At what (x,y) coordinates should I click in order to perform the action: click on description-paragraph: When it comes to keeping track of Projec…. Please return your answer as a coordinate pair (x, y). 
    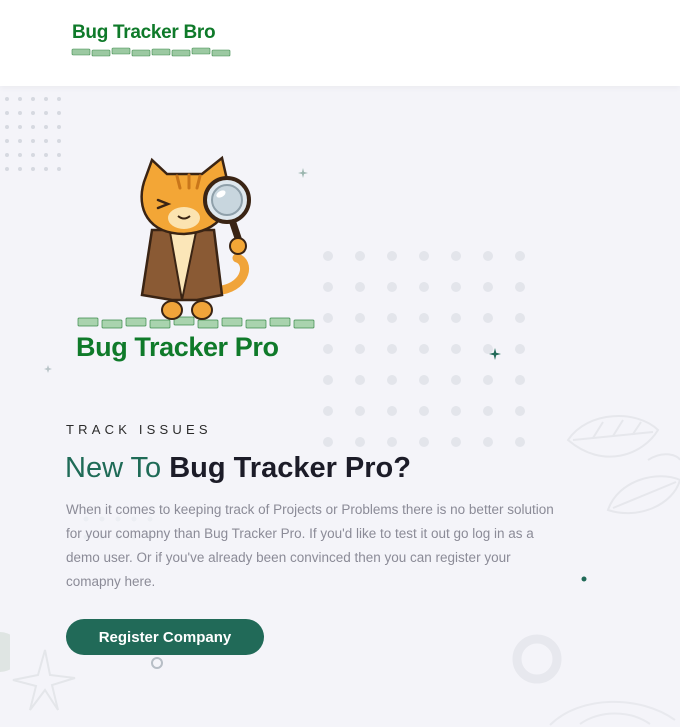
    Looking at the image, I should click on (310, 545).